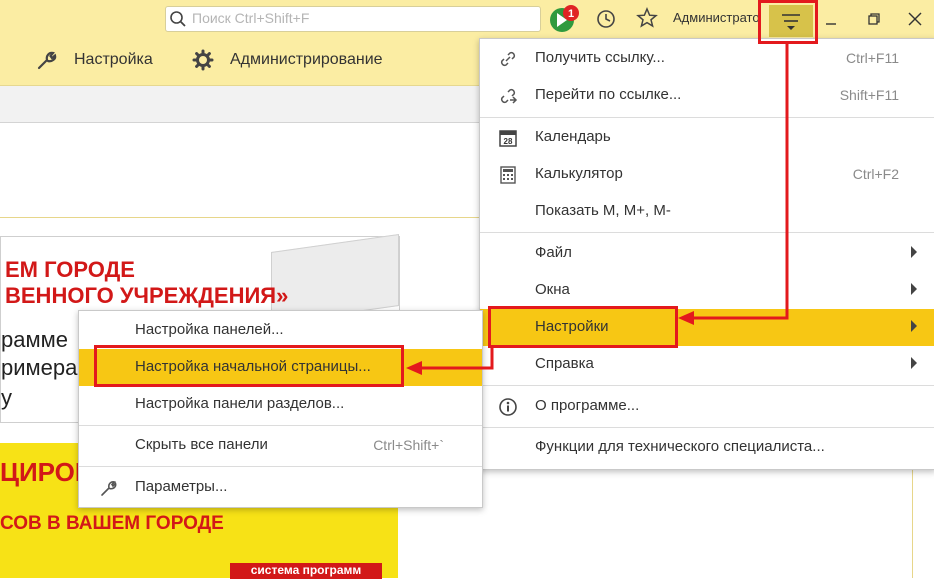  What do you see at coordinates (739, 182) in the screenshot?
I see `annotation-arrow-to-settings` at bounding box center [739, 182].